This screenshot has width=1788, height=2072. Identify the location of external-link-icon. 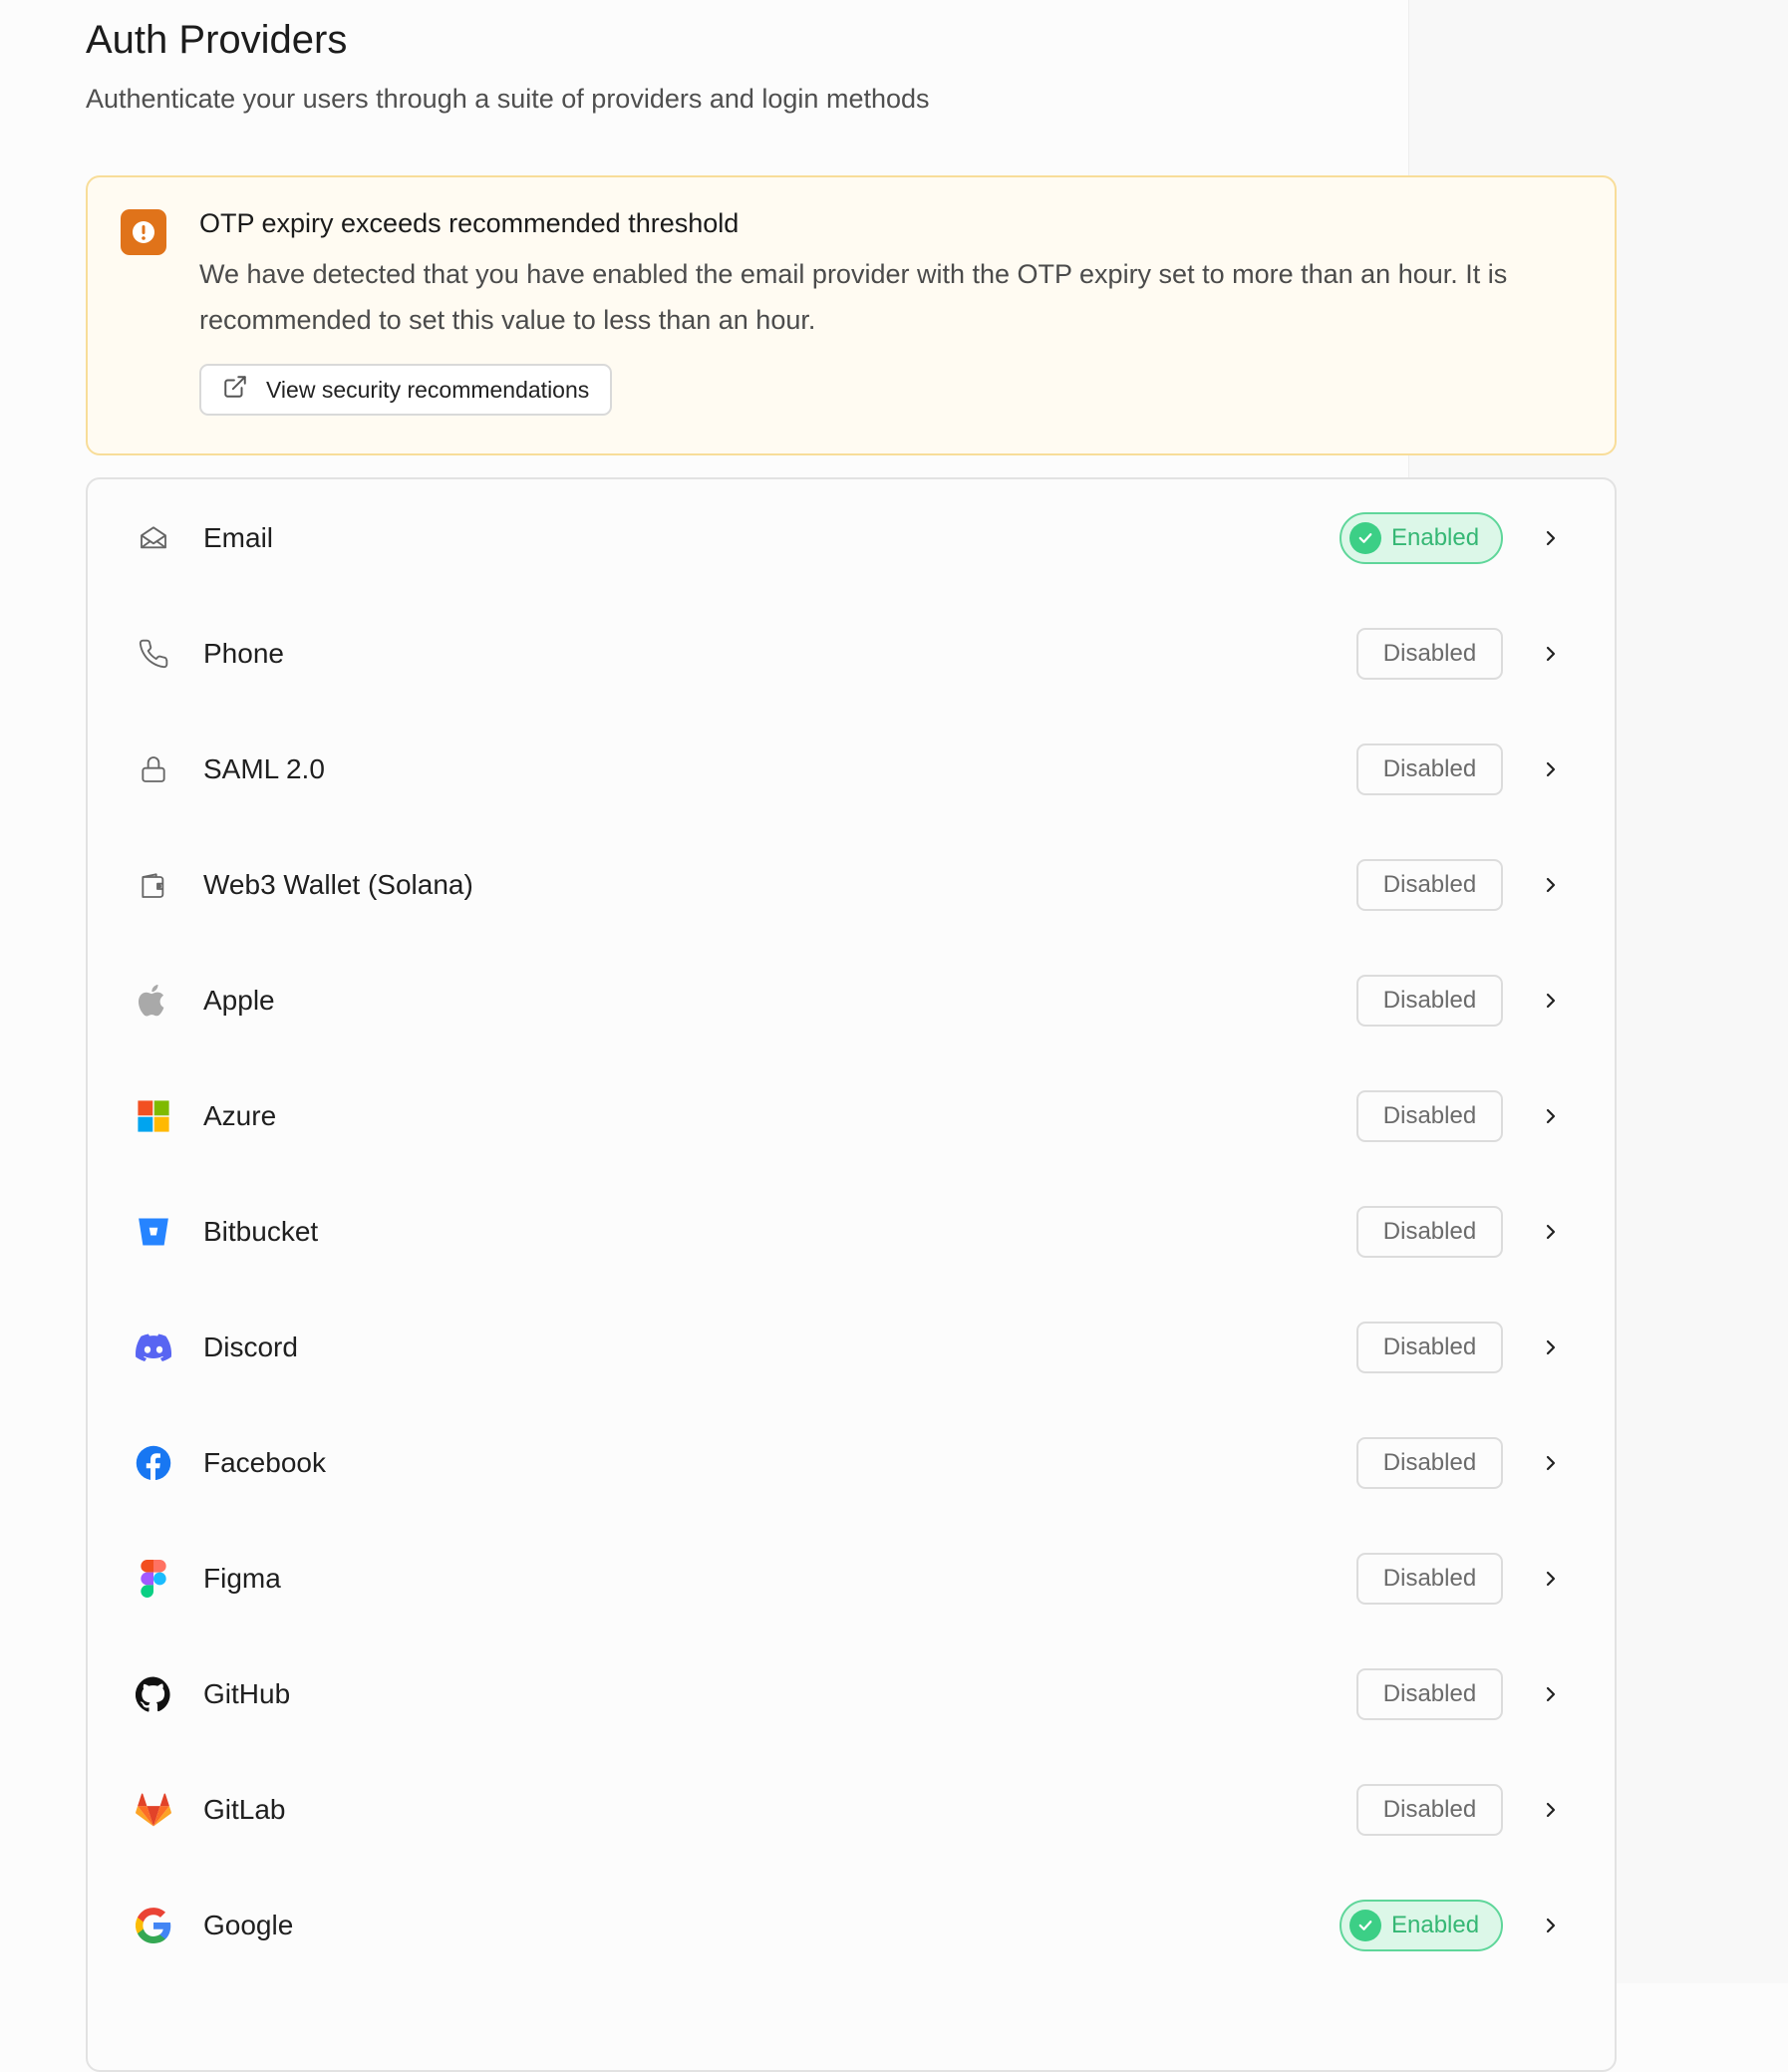
(235, 390).